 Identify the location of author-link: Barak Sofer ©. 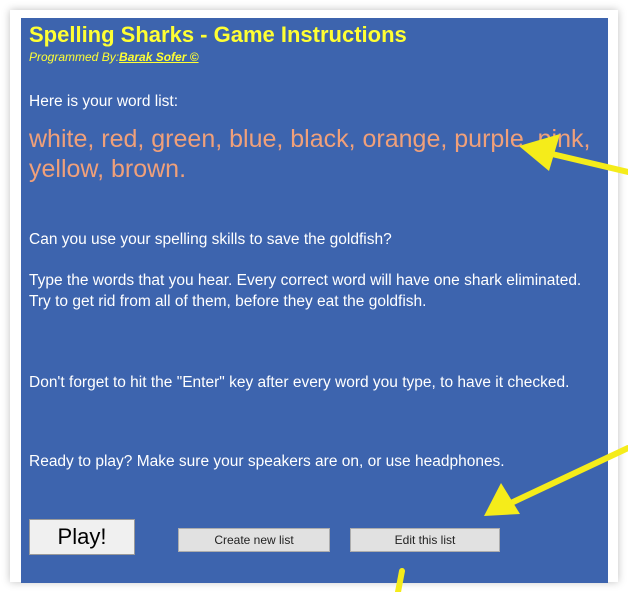
(159, 57).